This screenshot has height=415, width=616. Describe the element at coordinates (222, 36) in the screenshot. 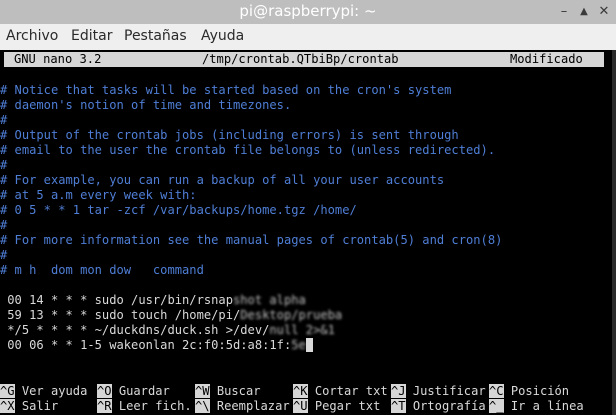

I see `menu-ayuda: Ayuda` at that location.